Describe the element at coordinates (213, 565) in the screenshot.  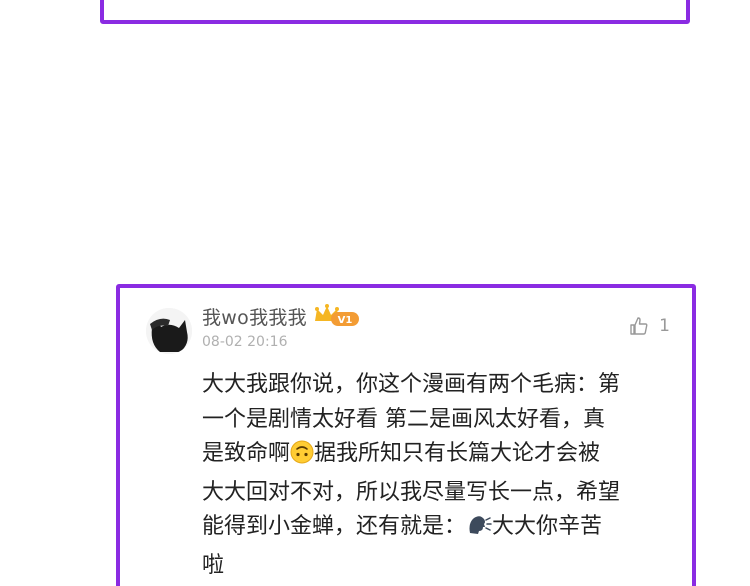
I see `comment-line: 啦` at that location.